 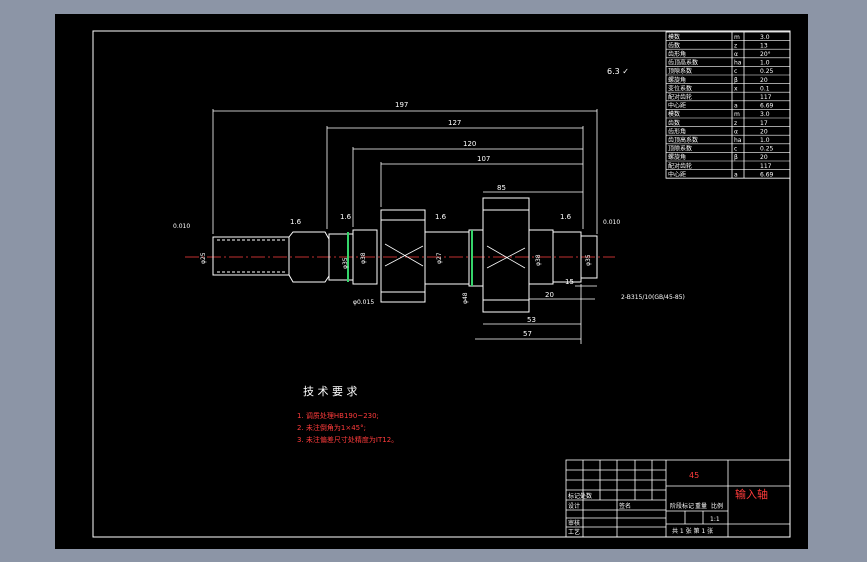 What do you see at coordinates (501, 188) in the screenshot?
I see `dim-85: 85` at bounding box center [501, 188].